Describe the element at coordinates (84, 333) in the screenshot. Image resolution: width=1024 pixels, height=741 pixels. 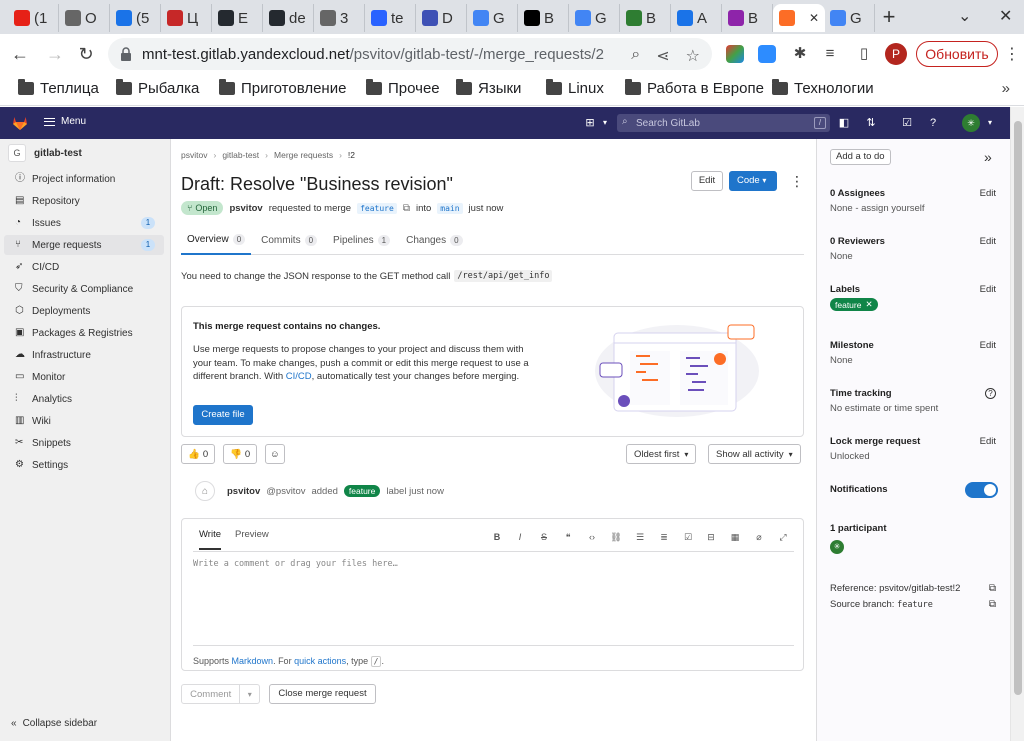
I see `sidebar-item-packages-registries: ▣ Packages & Registries` at that location.